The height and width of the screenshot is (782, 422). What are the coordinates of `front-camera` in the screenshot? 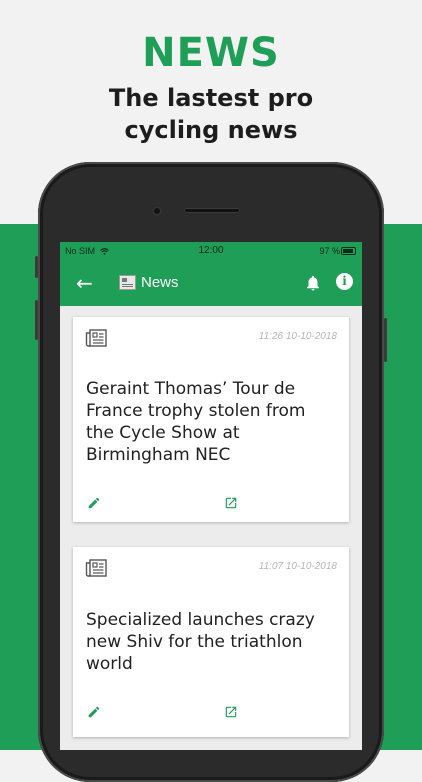 It's located at (157, 211).